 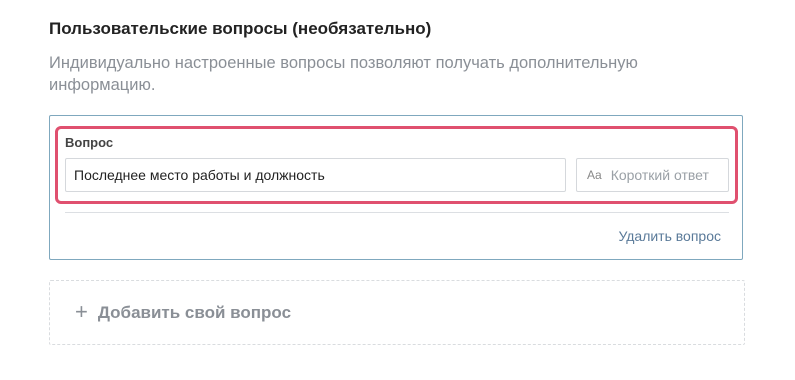 What do you see at coordinates (89, 142) in the screenshot?
I see `question-label: Вопрос` at bounding box center [89, 142].